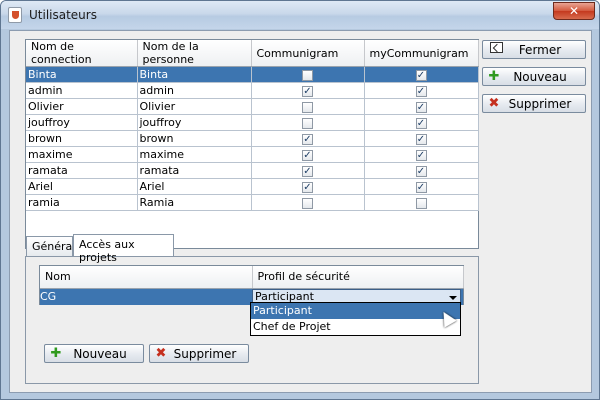 The width and height of the screenshot is (600, 400). What do you see at coordinates (82, 154) in the screenshot?
I see `login-cell: maxime` at bounding box center [82, 154].